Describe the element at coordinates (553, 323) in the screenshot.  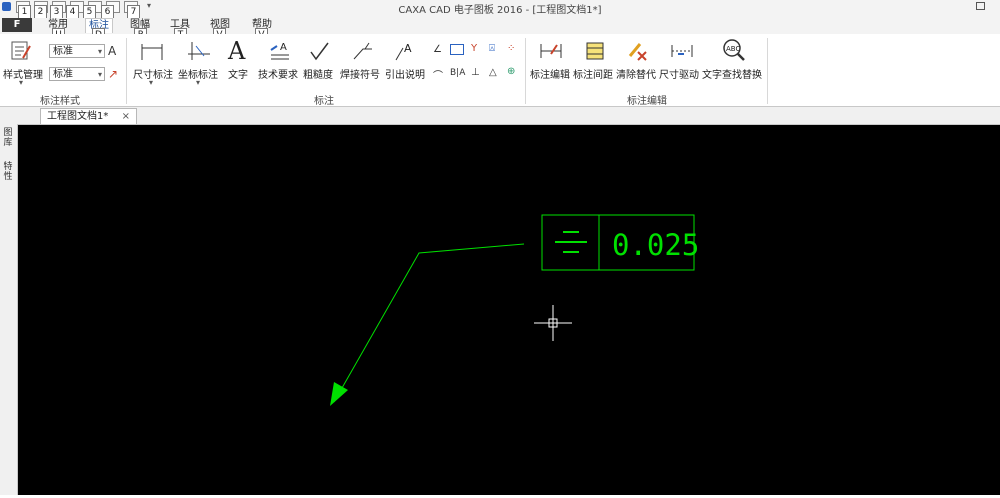
I see `crosshair-cursor` at that location.